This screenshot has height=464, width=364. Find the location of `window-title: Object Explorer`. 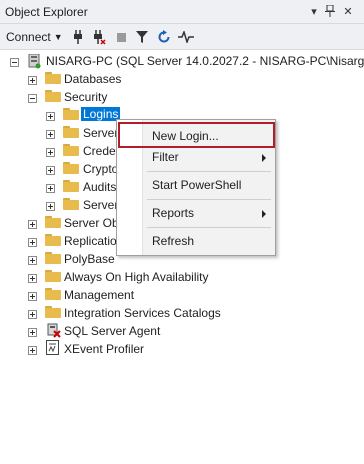

window-title: Object Explorer is located at coordinates (46, 12).